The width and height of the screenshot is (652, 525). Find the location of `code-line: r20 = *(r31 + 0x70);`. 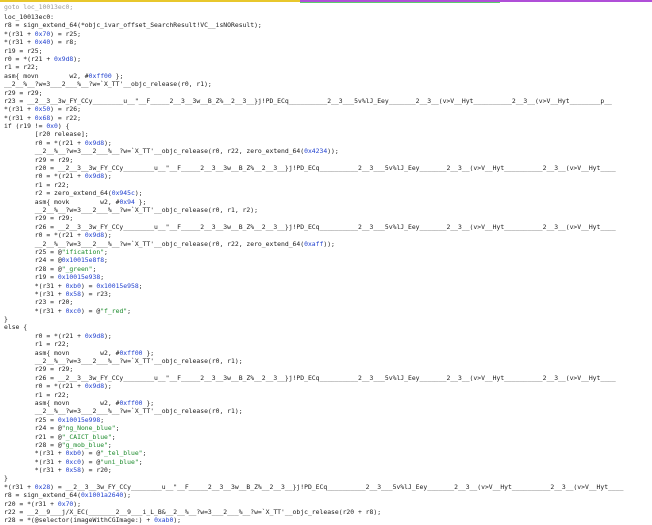

code-line: r20 = *(r31 + 0x70); is located at coordinates (328, 504).